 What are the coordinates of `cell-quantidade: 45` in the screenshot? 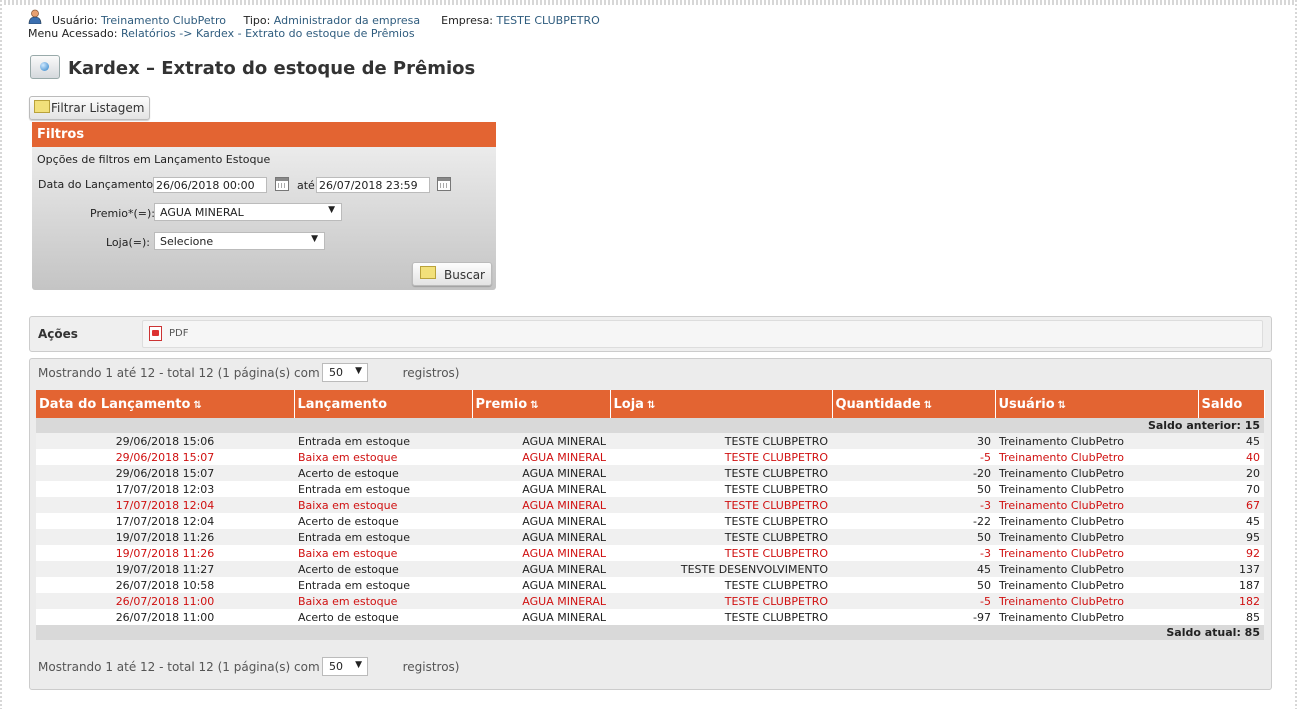 It's located at (913, 569).